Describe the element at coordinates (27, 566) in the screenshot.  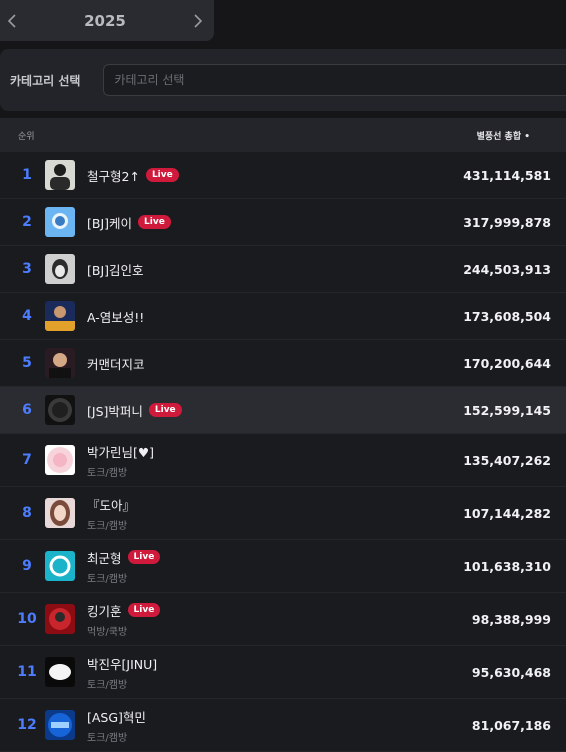
I see `rank-number: 9` at that location.